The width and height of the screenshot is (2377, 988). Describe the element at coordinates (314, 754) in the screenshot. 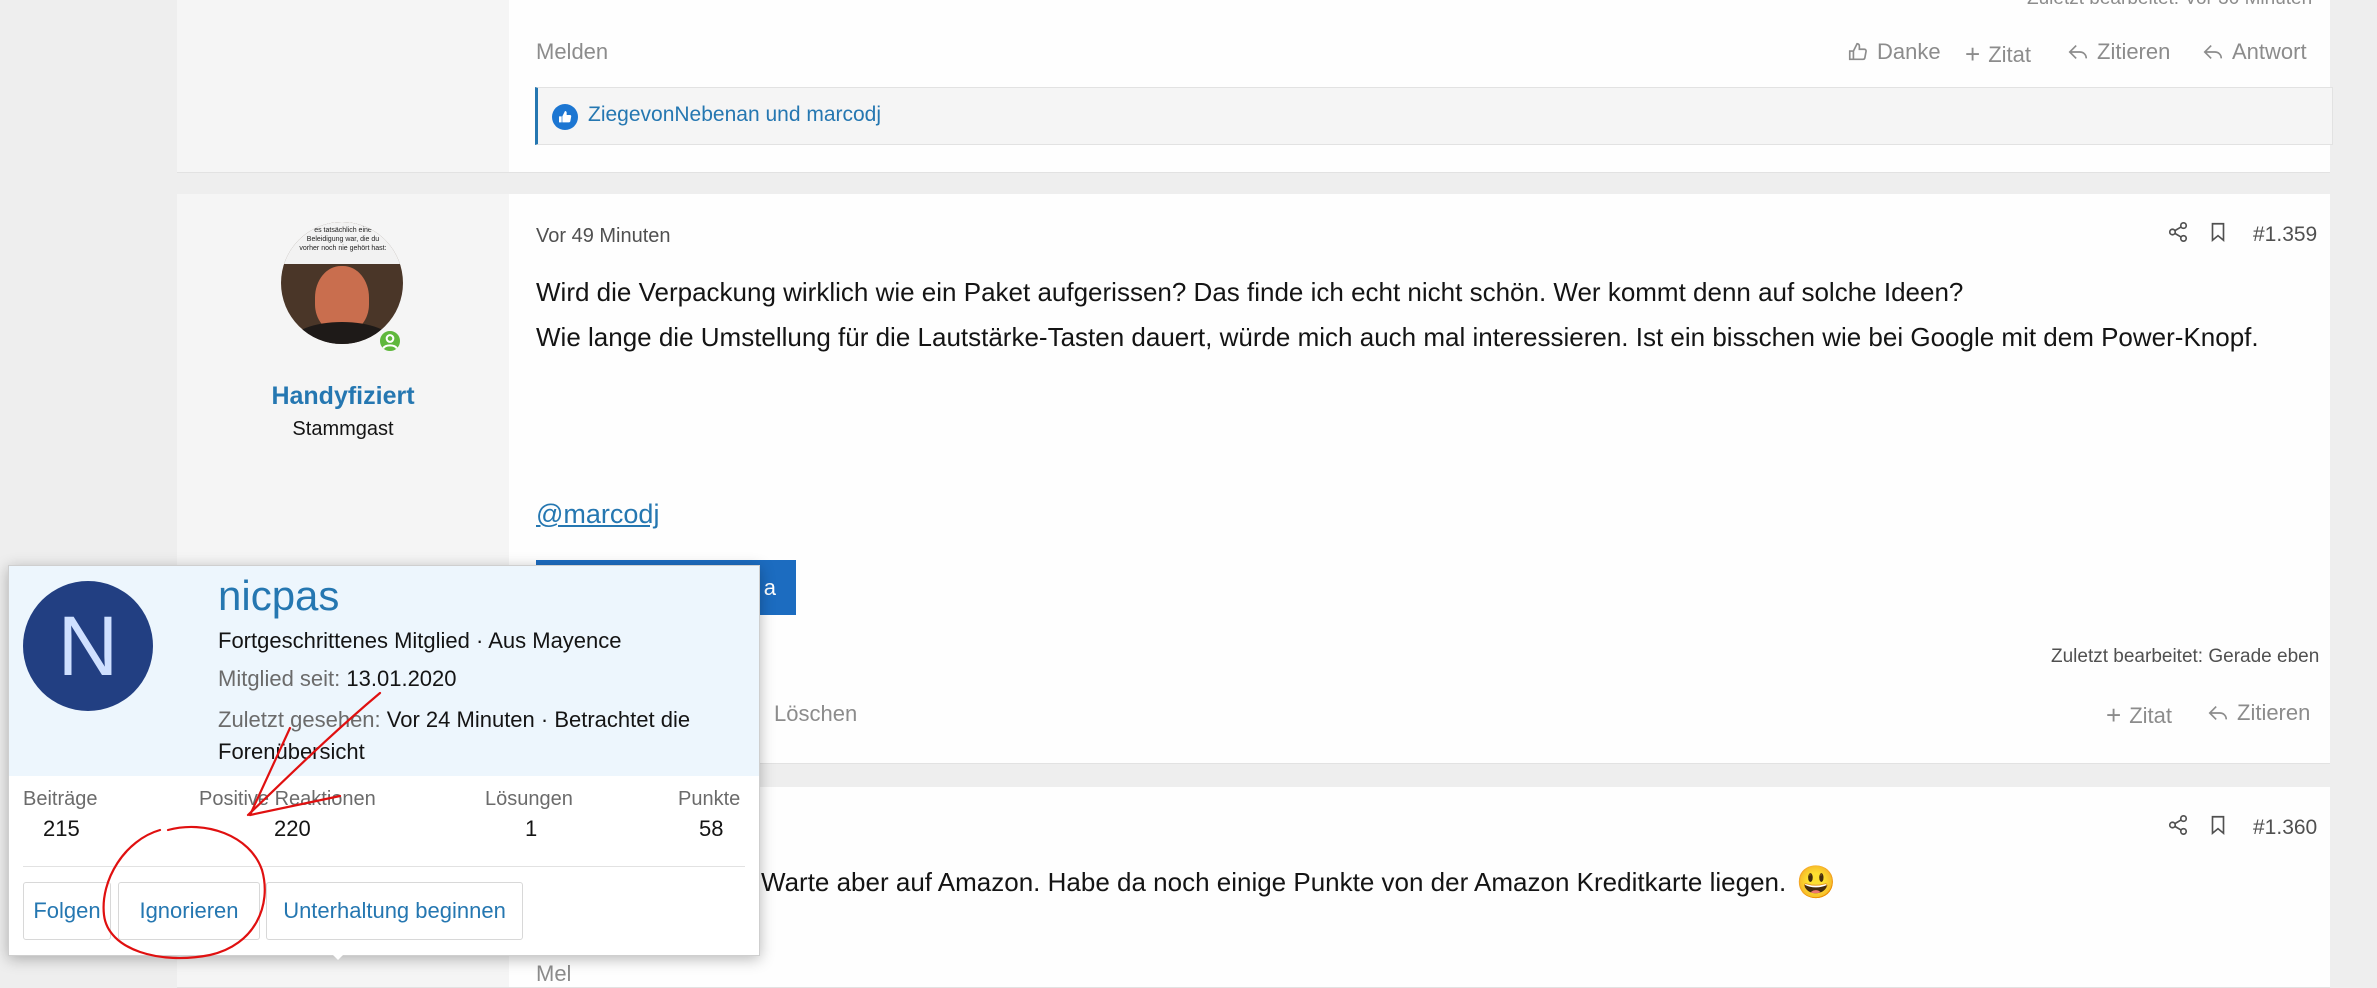

I see `annotation-arrow-shaft` at that location.